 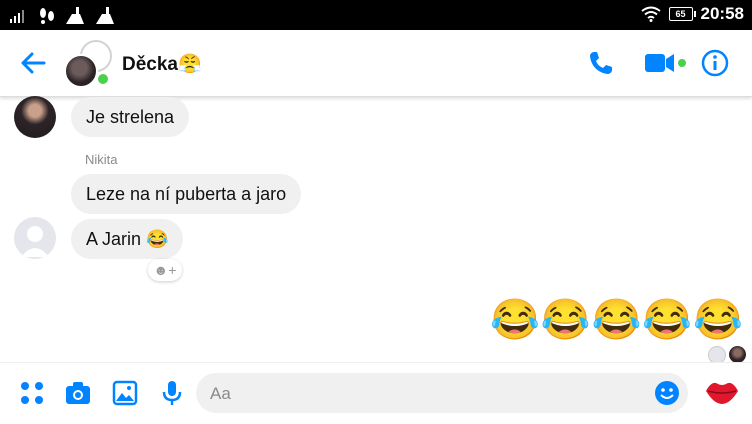 I want to click on message-bubble: Leze na ní puberta a jaro, so click(x=186, y=194).